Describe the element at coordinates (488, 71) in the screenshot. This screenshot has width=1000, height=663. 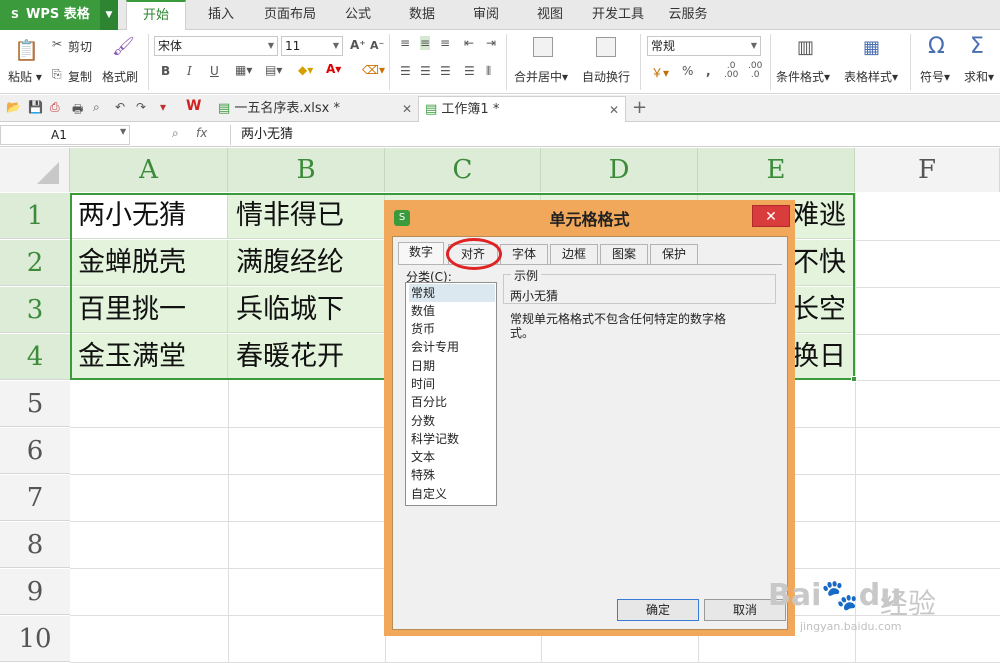
I see `distribute-icon: ⫴` at that location.